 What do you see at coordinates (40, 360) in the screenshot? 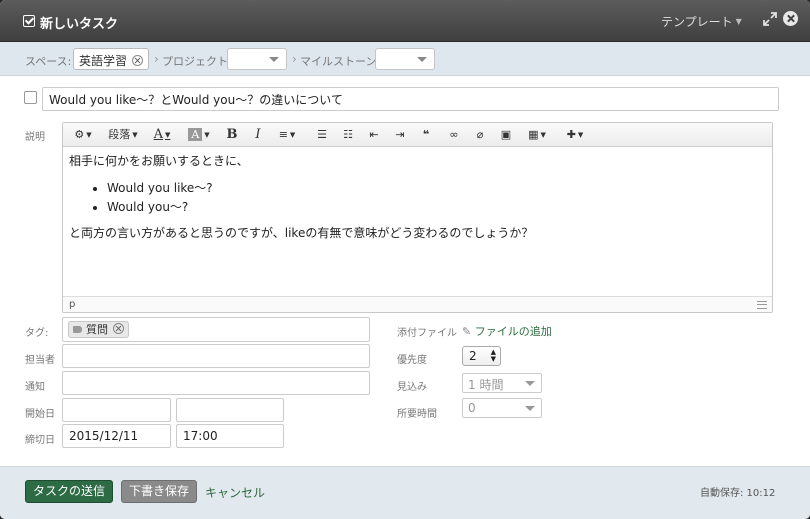
I see `assignee-label: 担当者` at bounding box center [40, 360].